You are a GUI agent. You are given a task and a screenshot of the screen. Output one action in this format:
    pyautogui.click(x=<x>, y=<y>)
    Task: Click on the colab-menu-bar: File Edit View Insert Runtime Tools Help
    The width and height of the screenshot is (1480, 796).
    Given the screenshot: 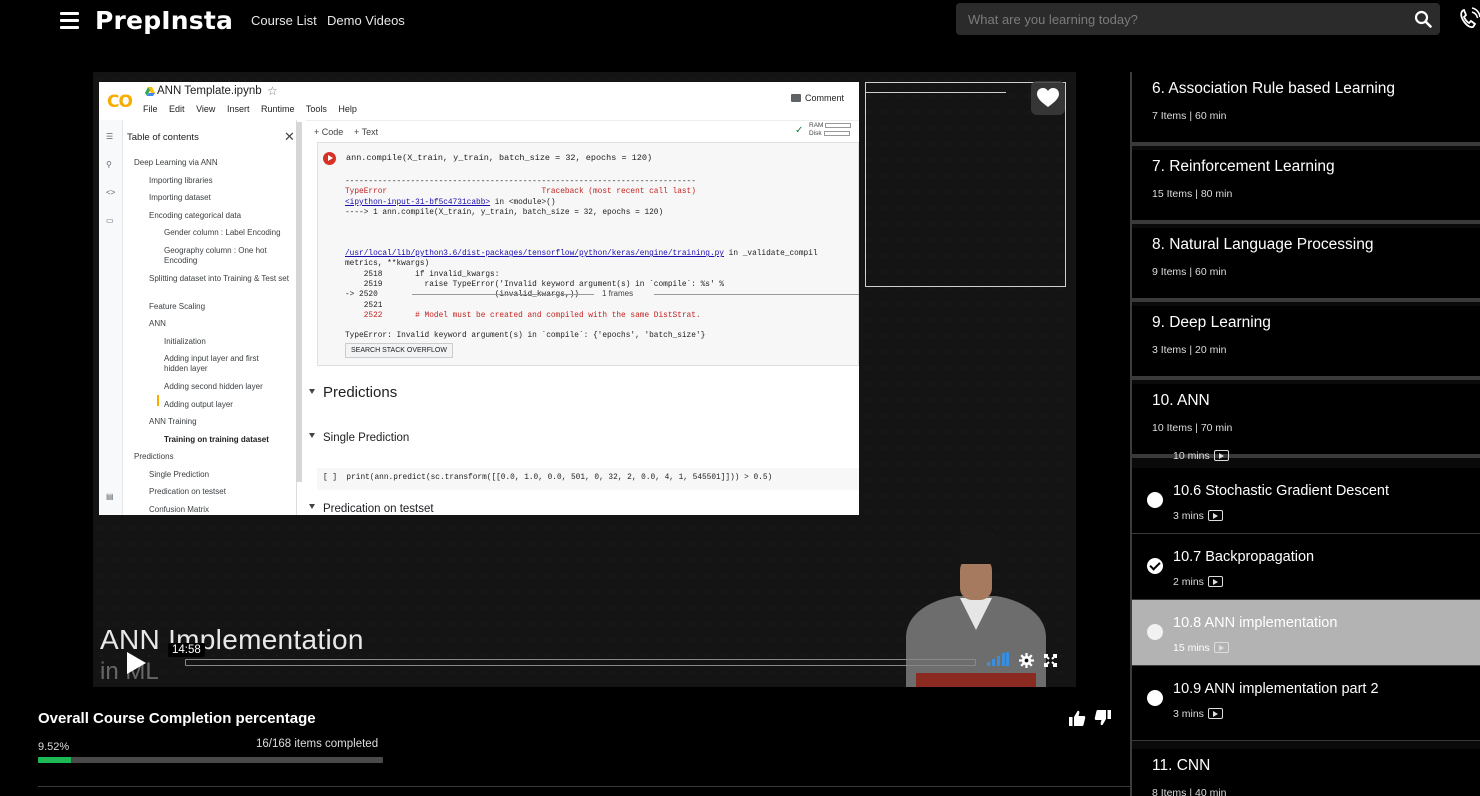 What is the action you would take?
    pyautogui.click(x=254, y=109)
    